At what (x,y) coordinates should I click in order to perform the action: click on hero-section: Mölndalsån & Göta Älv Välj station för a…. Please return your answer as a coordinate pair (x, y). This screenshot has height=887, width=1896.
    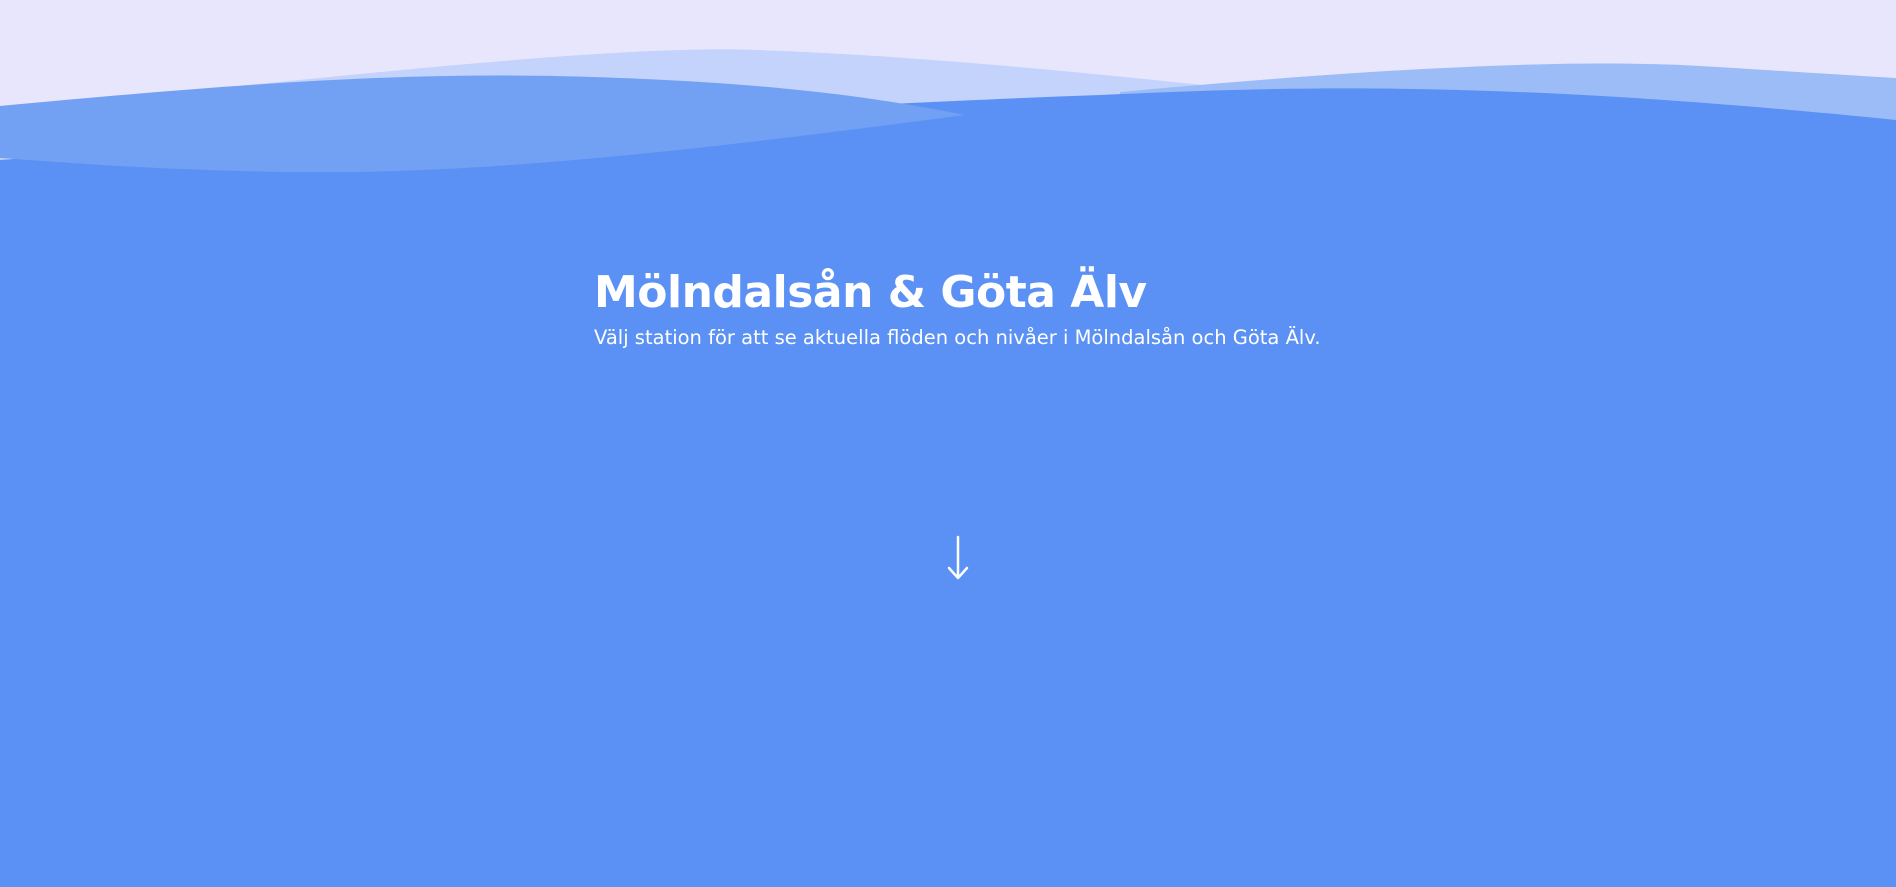
    Looking at the image, I should click on (1144, 307).